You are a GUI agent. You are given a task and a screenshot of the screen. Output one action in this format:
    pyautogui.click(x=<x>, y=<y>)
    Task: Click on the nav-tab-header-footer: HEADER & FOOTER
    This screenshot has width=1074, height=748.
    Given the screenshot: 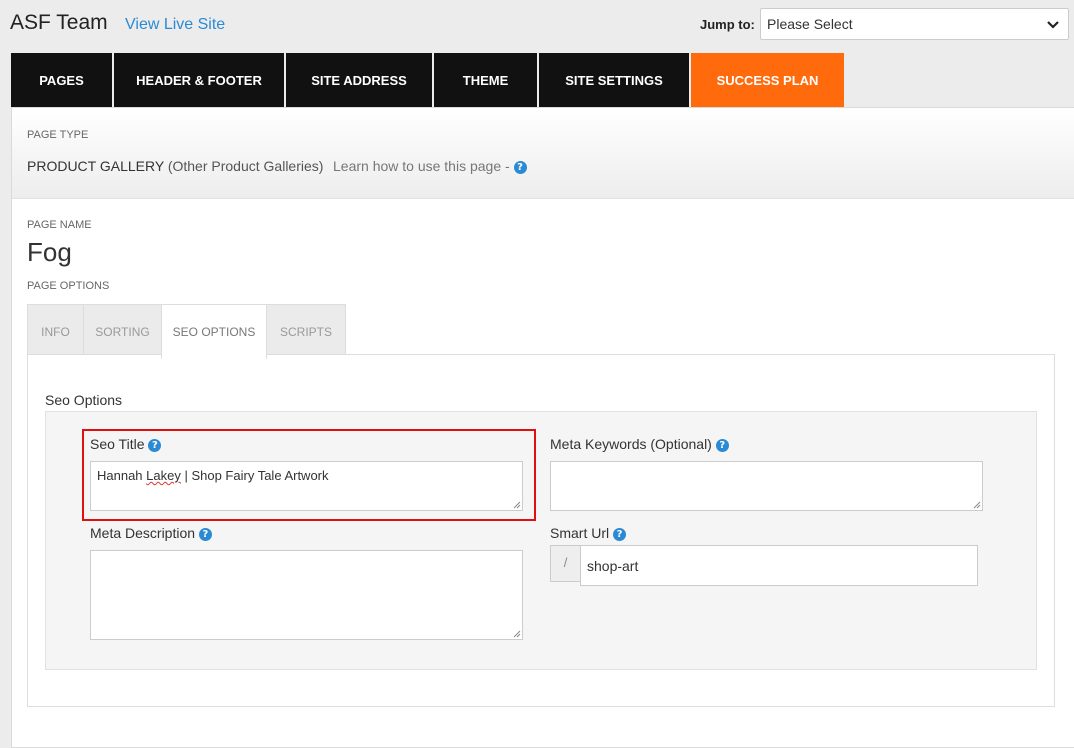 What is the action you would take?
    pyautogui.click(x=199, y=80)
    